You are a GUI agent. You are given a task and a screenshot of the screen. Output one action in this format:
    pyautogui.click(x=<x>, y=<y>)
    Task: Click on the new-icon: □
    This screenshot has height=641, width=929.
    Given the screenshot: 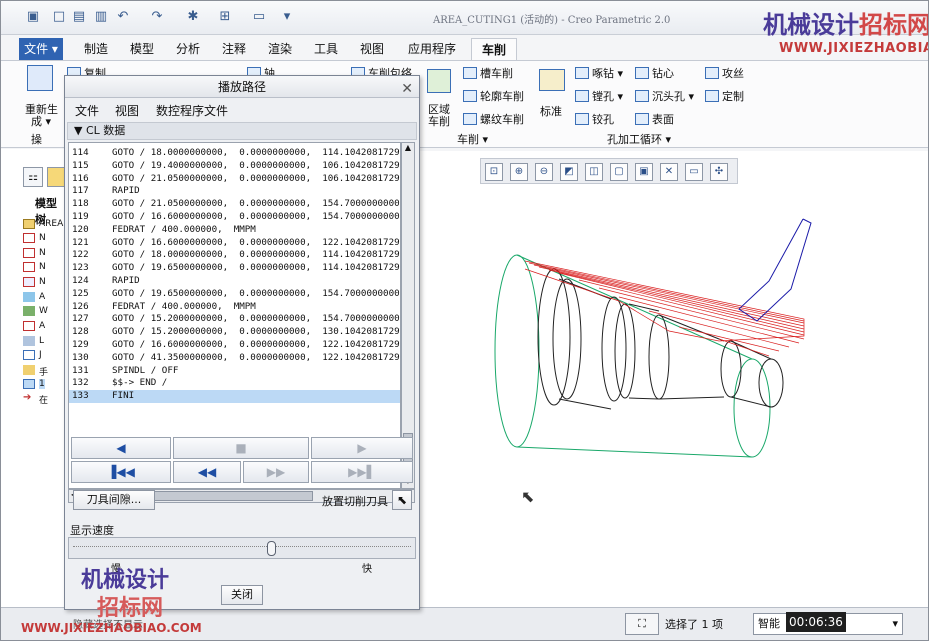 What is the action you would take?
    pyautogui.click(x=59, y=17)
    